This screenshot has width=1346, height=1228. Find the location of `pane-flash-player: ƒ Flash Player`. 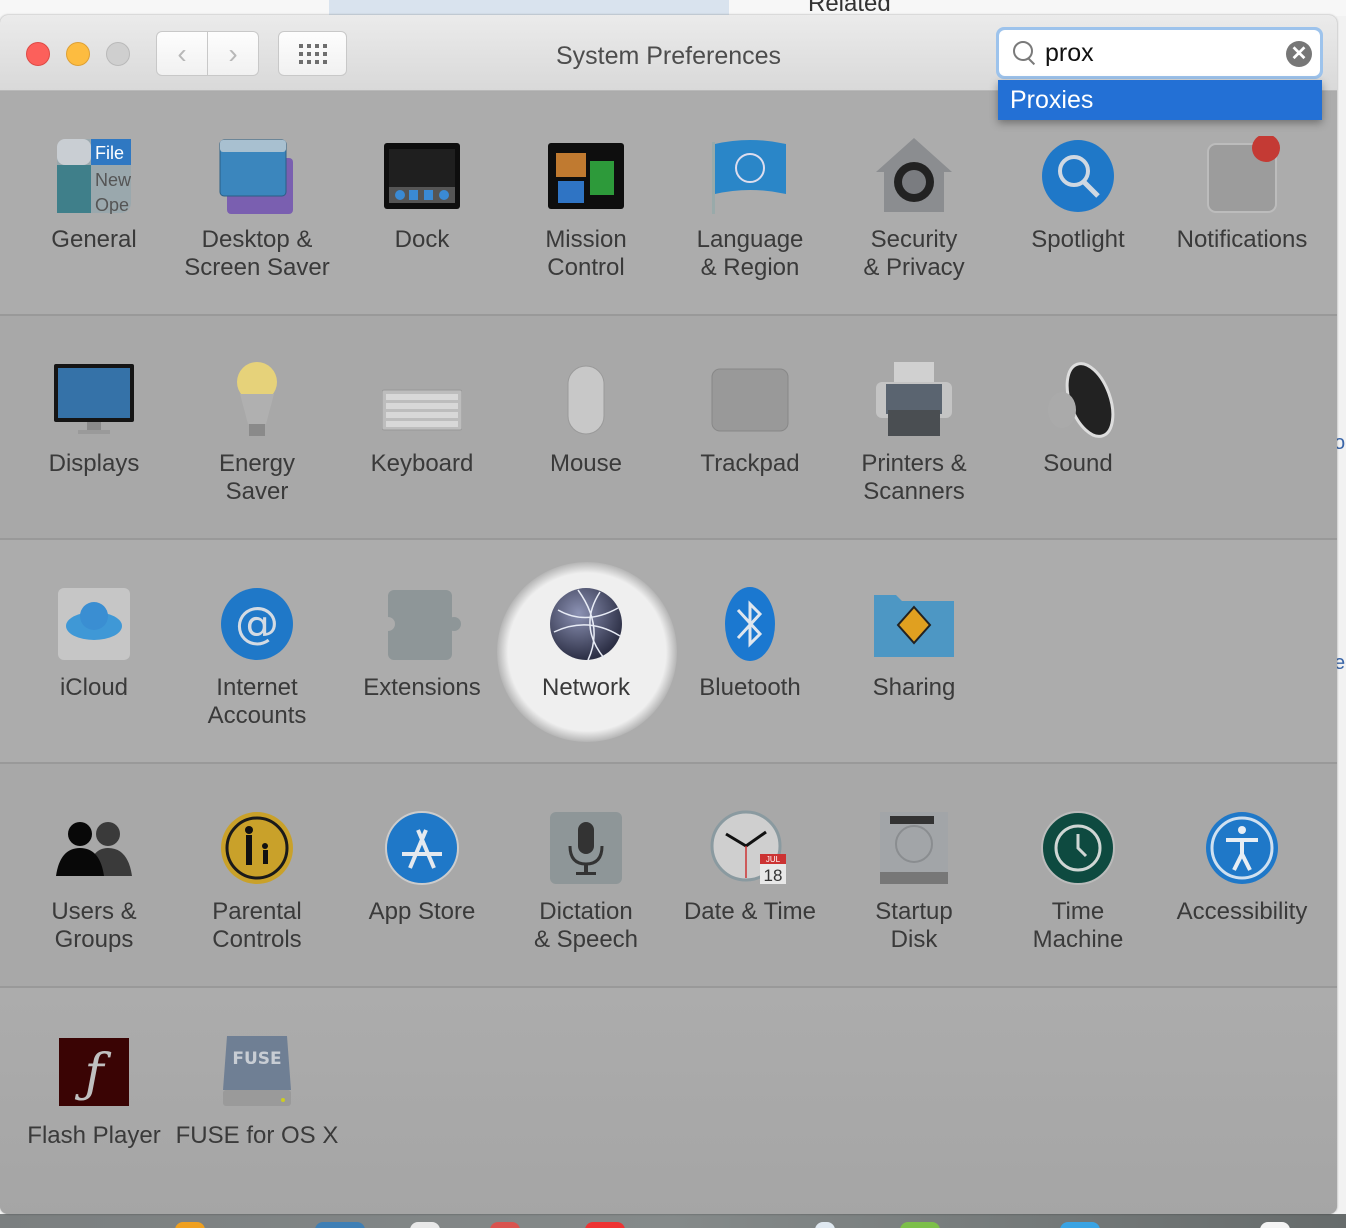

pane-flash-player: ƒ Flash Player is located at coordinates (94, 1091).